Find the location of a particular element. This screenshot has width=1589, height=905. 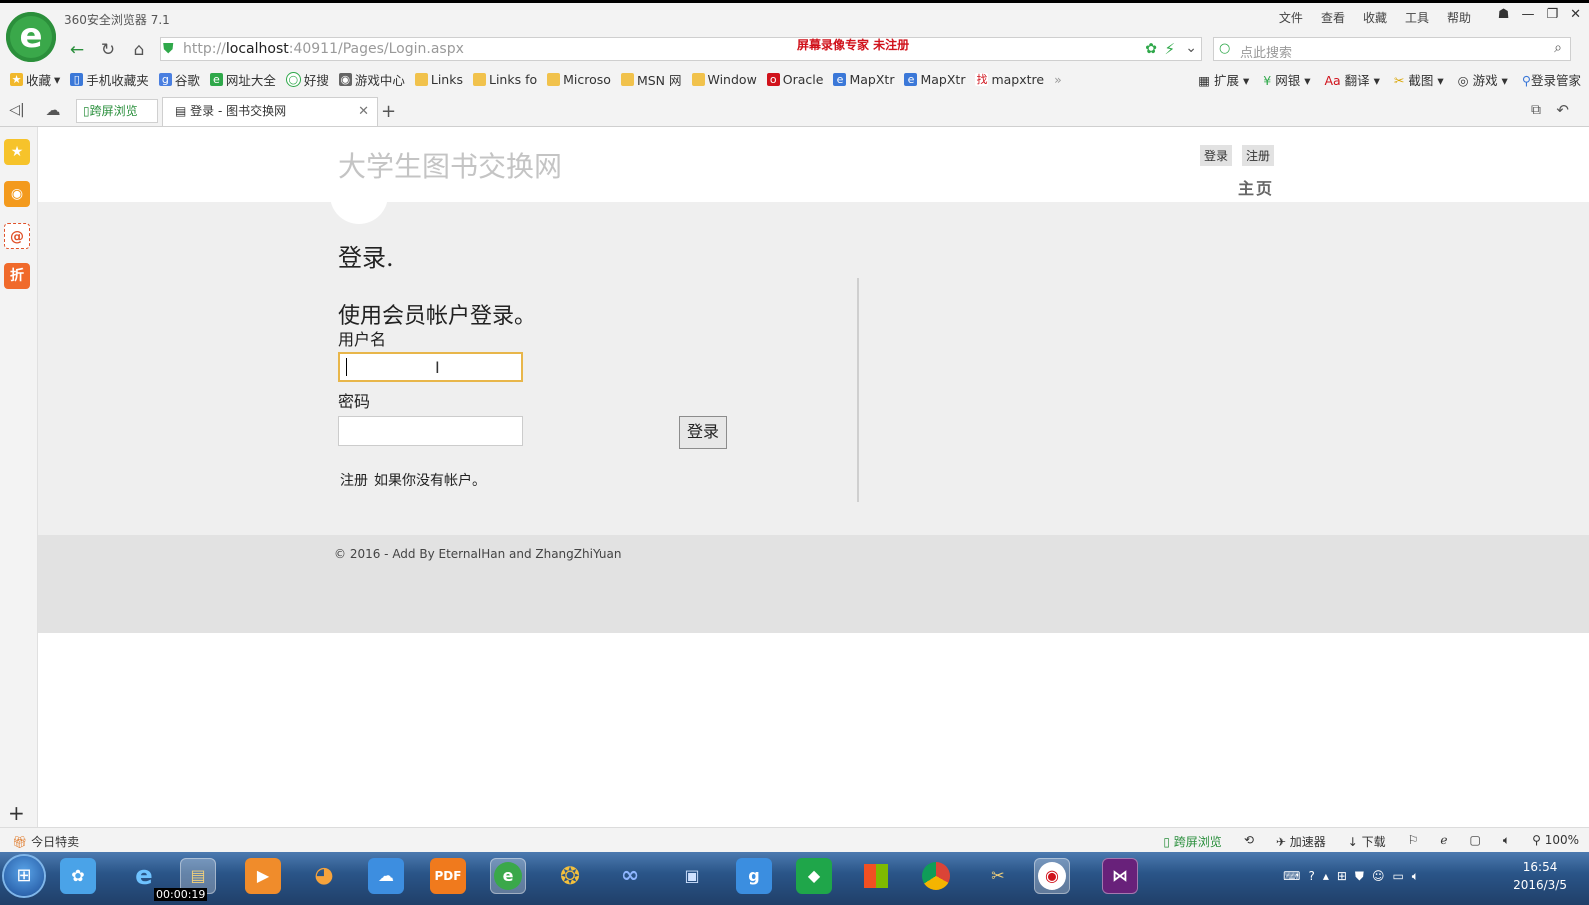

home-icon: ⌂ is located at coordinates (139, 50).